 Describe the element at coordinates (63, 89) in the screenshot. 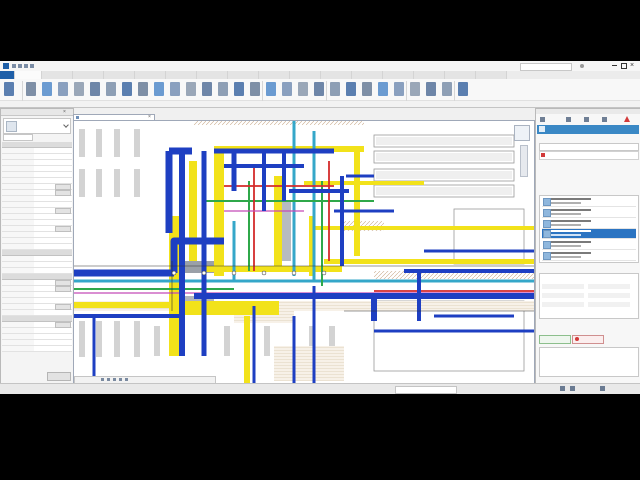

I see `window-icon` at that location.